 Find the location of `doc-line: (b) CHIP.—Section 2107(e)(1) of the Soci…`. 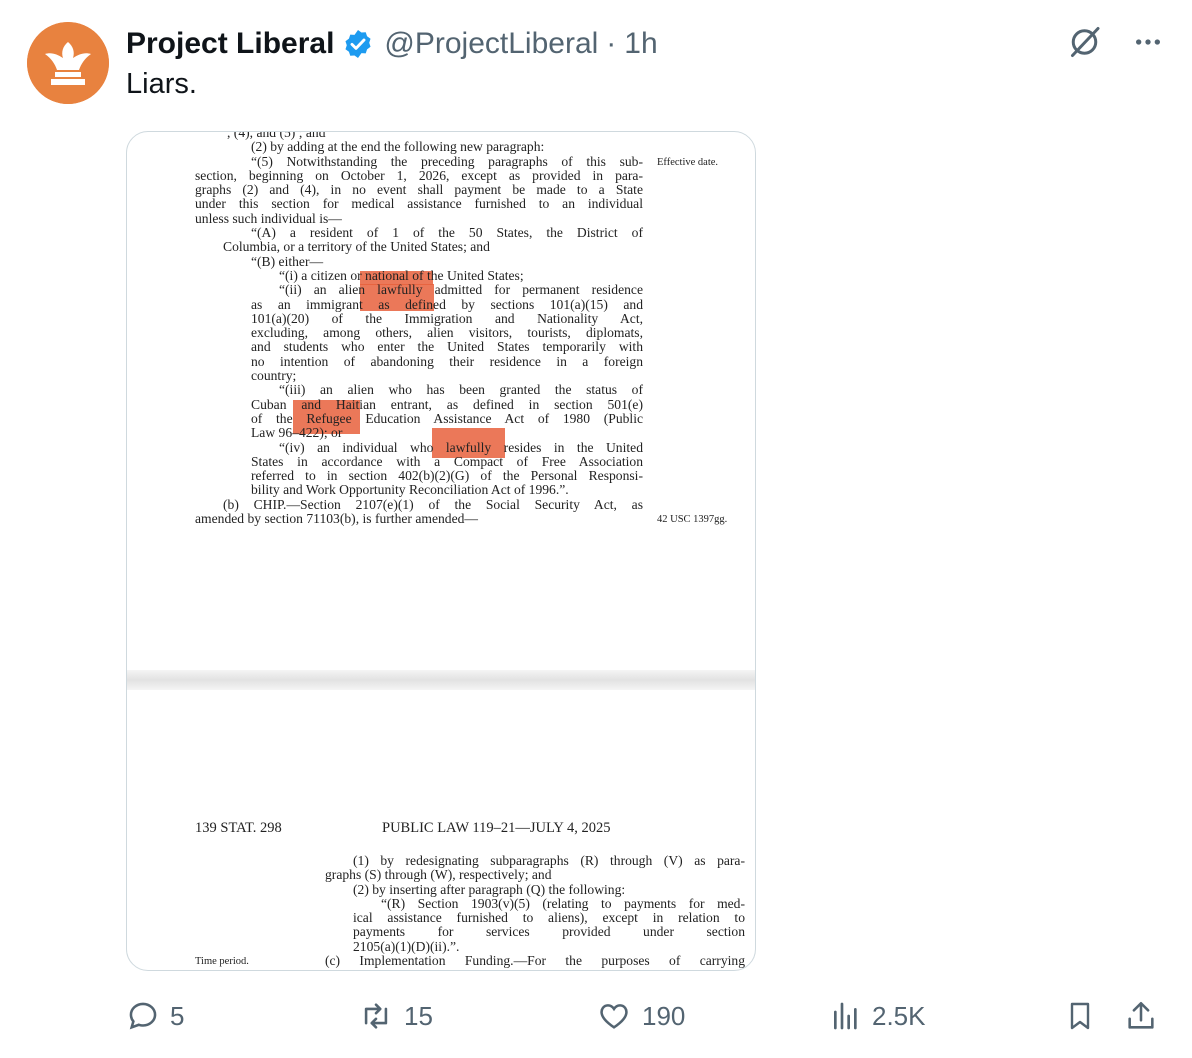

doc-line: (b) CHIP.—Section 2107(e)(1) of the Soci… is located at coordinates (433, 504).